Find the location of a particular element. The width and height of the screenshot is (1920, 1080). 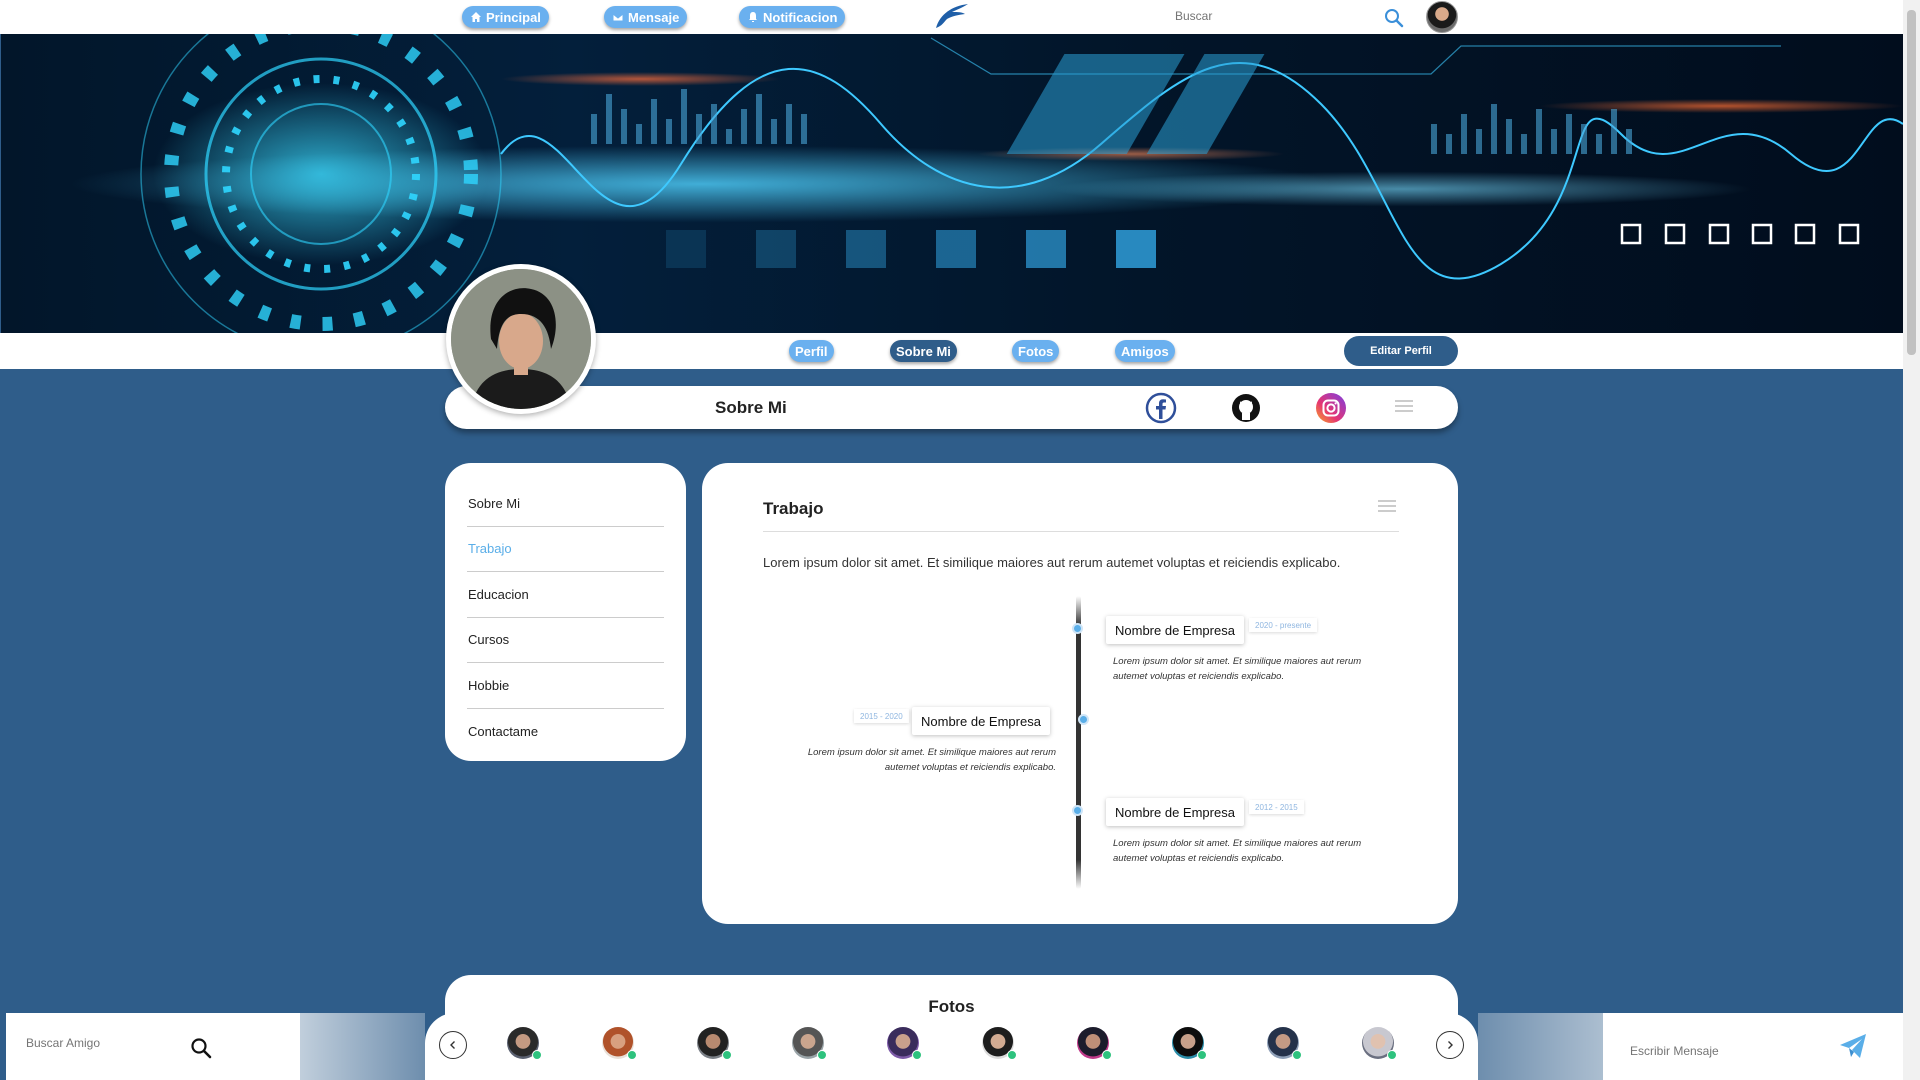

tab-fotos: Fotos is located at coordinates (1036, 351).